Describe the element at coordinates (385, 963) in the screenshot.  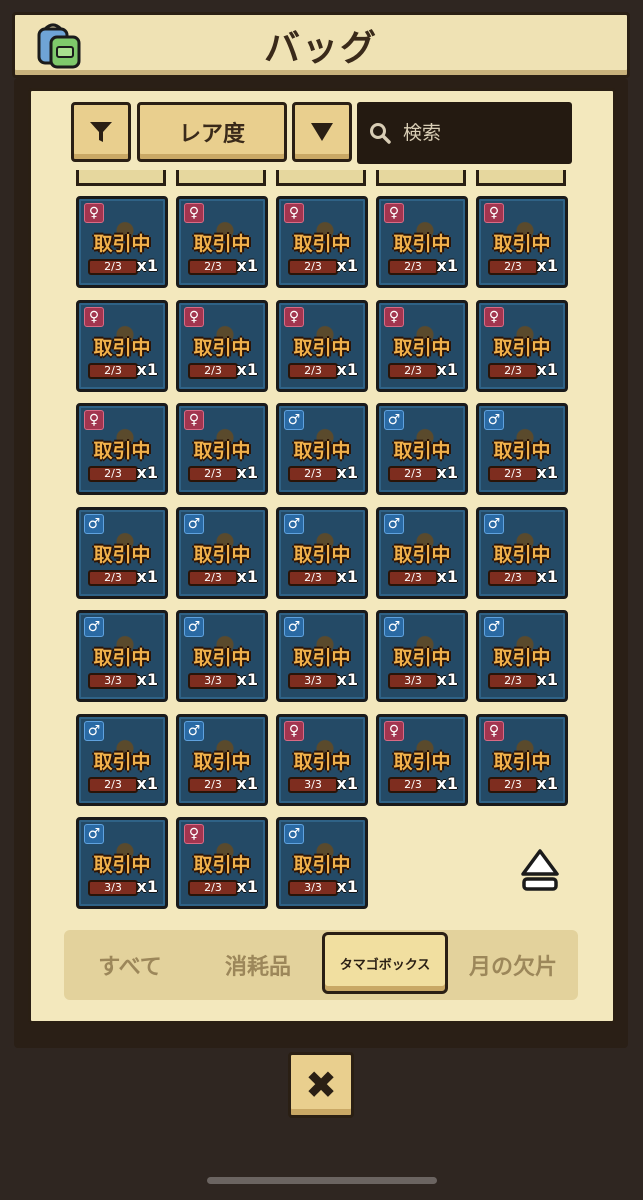
I see `tab-egg-box: タマゴボックス` at that location.